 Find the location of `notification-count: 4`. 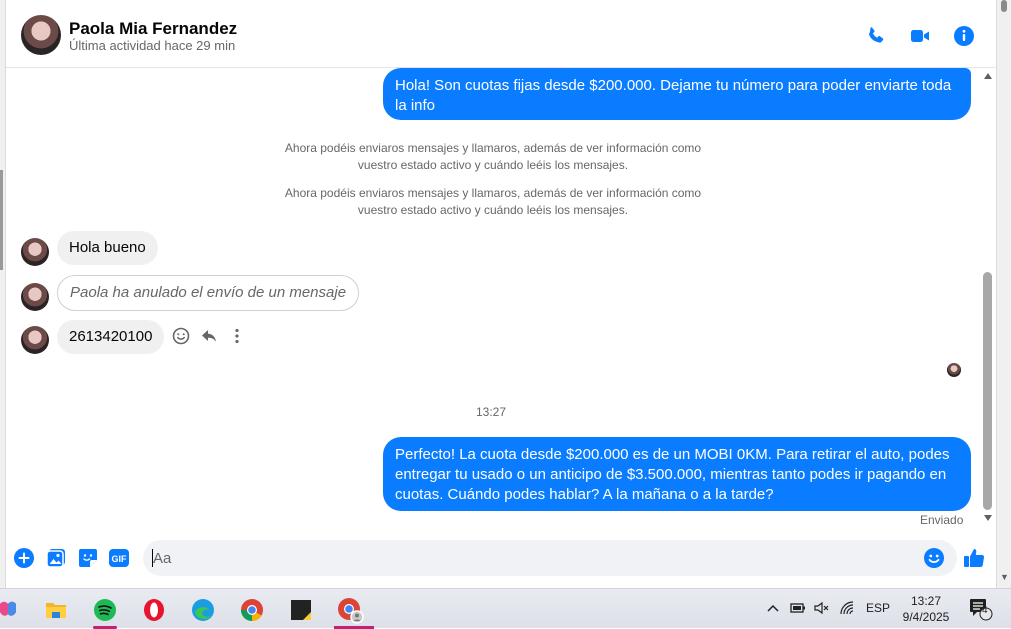

notification-count: 4 is located at coordinates (985, 610).